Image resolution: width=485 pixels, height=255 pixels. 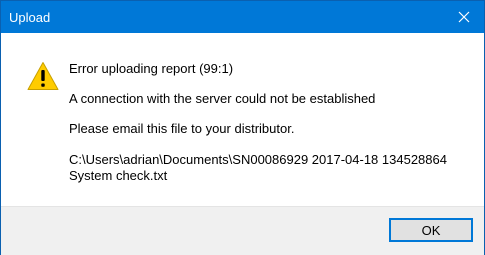 I want to click on close-icon, so click(x=464, y=17).